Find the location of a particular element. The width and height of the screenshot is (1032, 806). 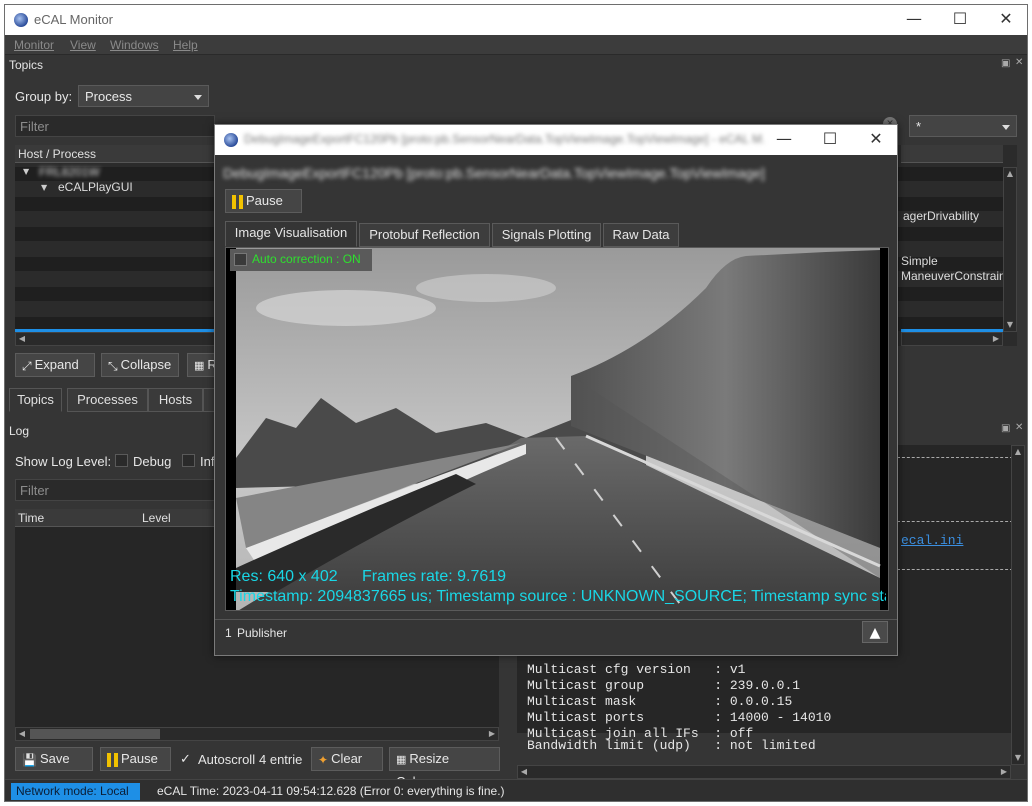

ecal-ini-link: ecal.ini is located at coordinates (932, 540).